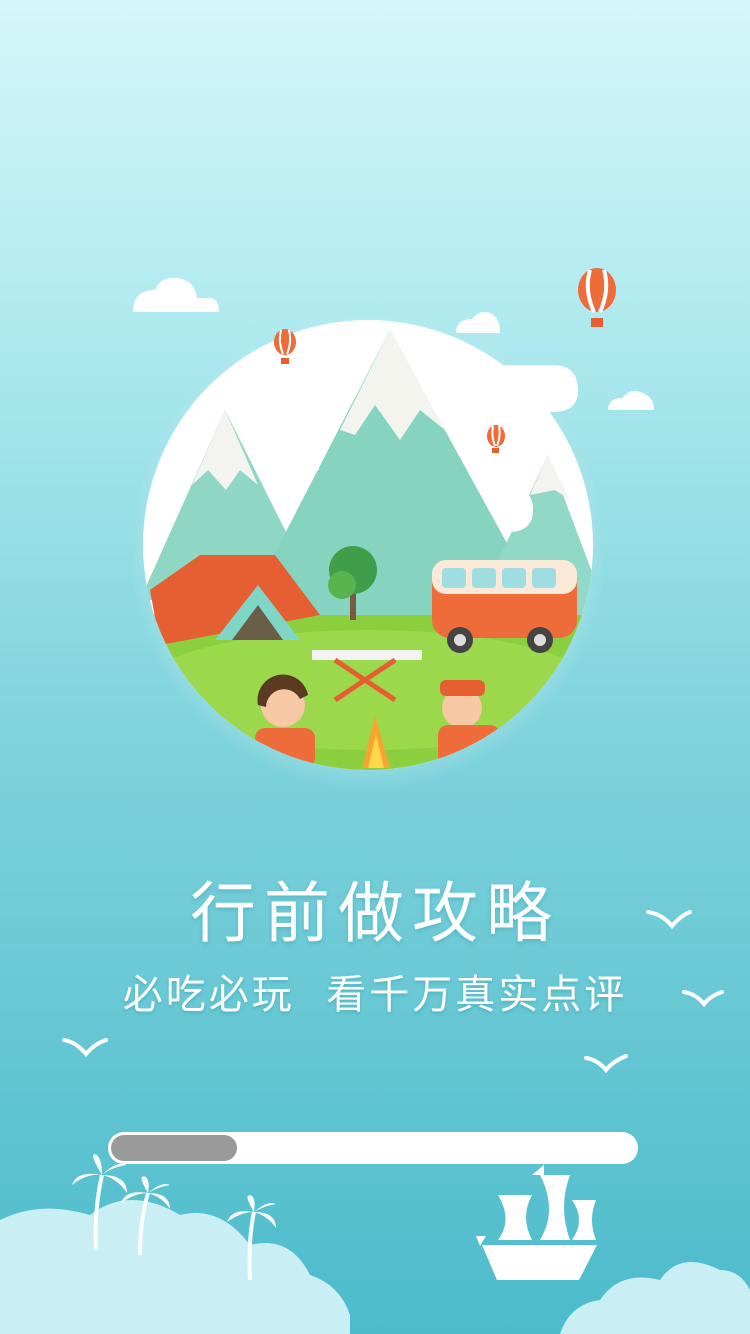  I want to click on sailing-ship-icon, so click(536, 1222).